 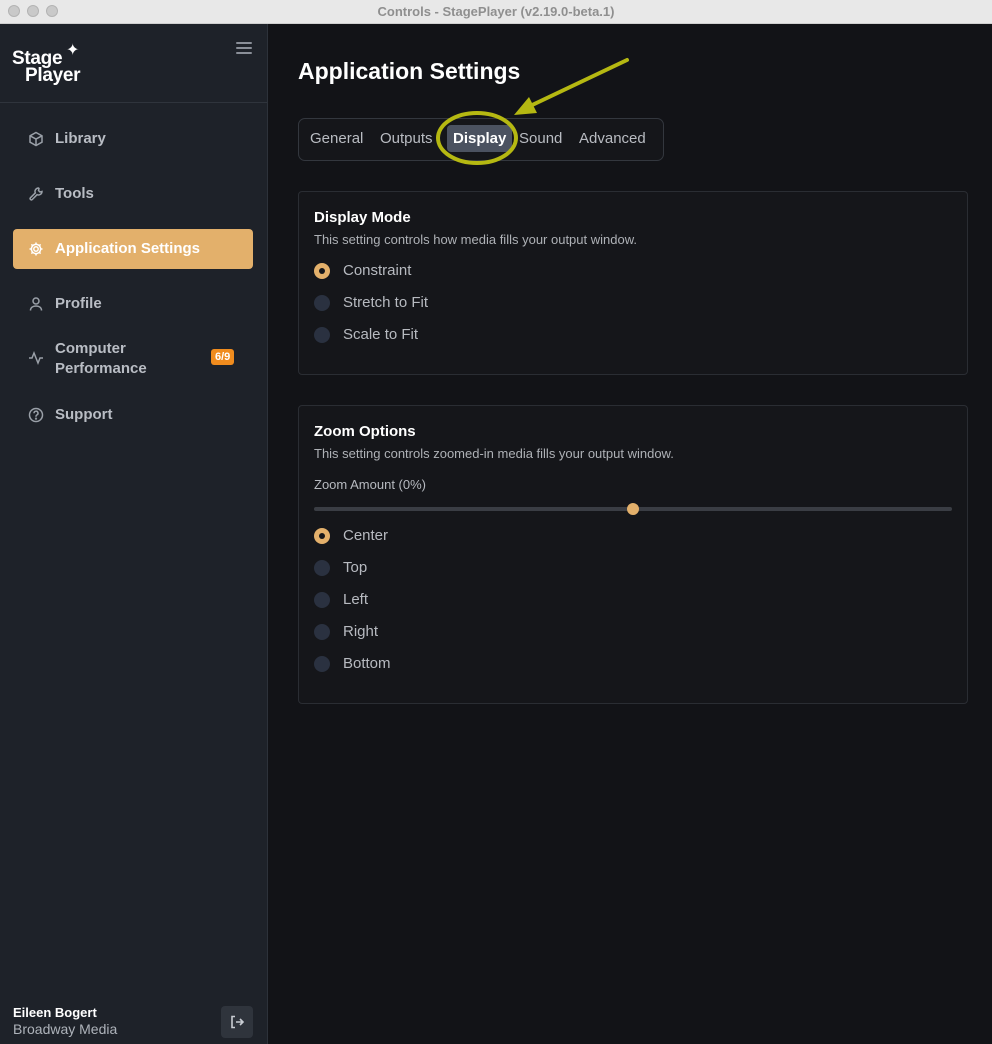 What do you see at coordinates (36, 194) in the screenshot?
I see `wrench-icon` at bounding box center [36, 194].